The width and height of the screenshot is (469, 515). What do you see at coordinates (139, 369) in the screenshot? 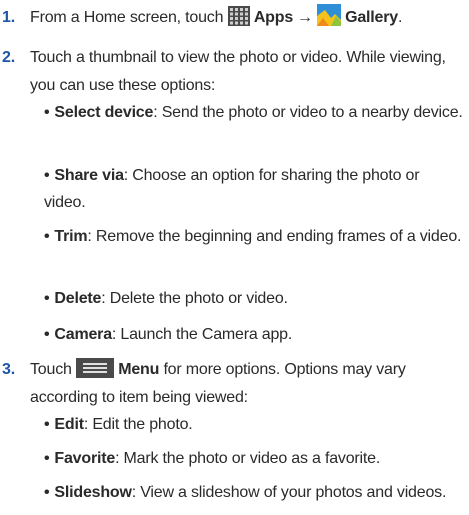
I see `menu-label: Menu` at bounding box center [139, 369].